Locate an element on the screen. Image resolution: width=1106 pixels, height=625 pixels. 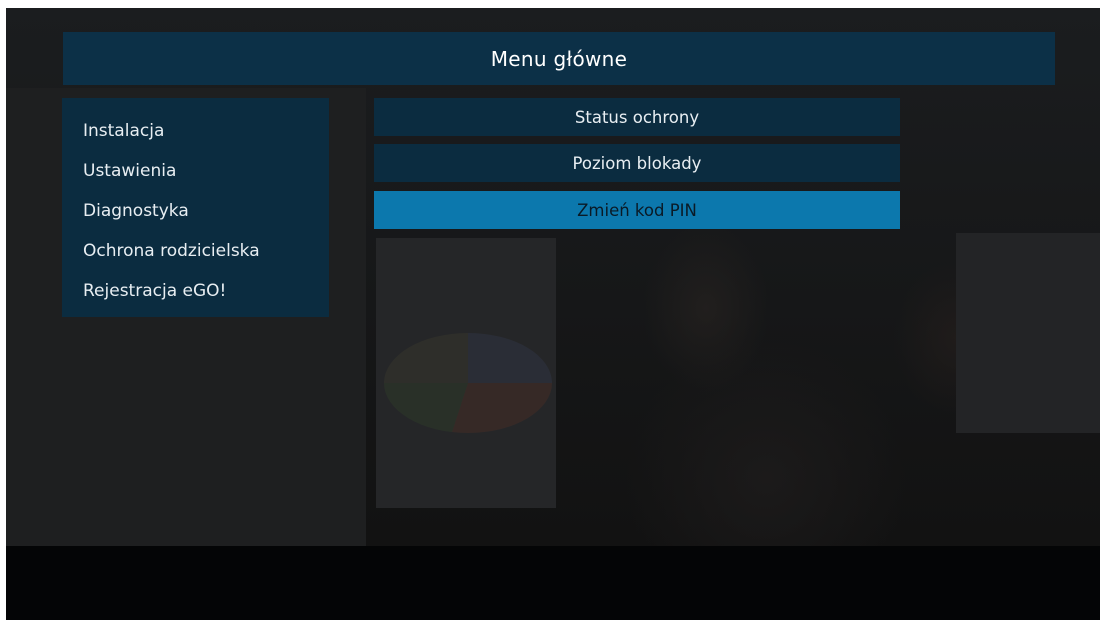
submenu-item-label: Status ochrony is located at coordinates (637, 117).